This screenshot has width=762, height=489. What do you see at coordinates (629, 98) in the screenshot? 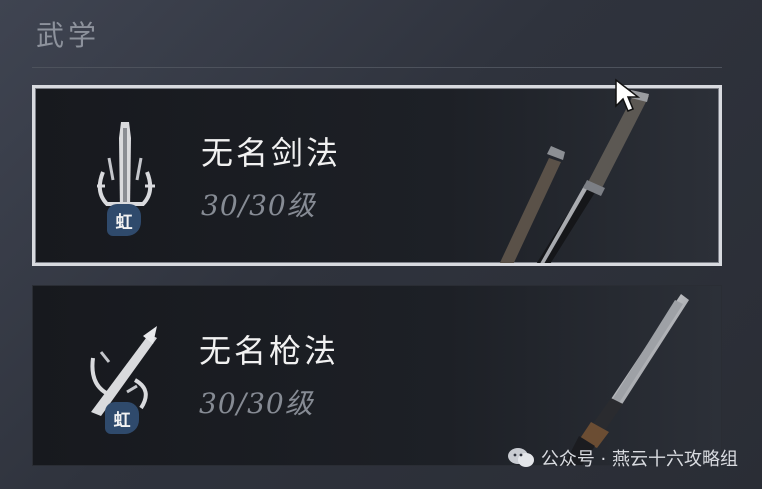
I see `mouse-cursor-icon` at bounding box center [629, 98].